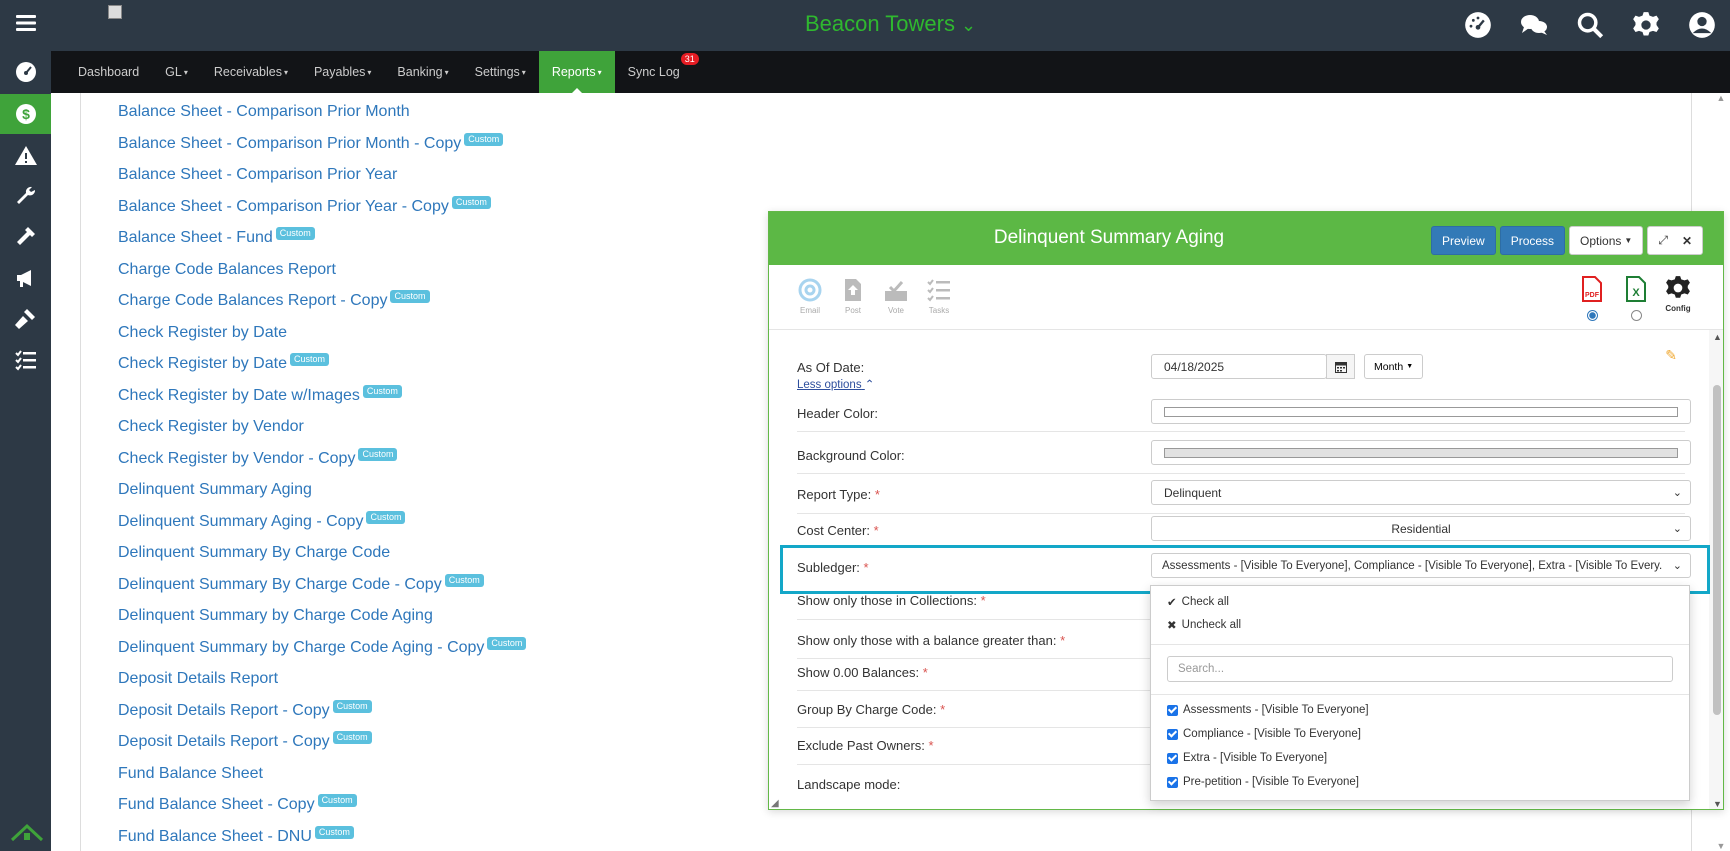 Image resolution: width=1730 pixels, height=851 pixels. What do you see at coordinates (1628, 240) in the screenshot?
I see `caret-down-icon: ▼` at bounding box center [1628, 240].